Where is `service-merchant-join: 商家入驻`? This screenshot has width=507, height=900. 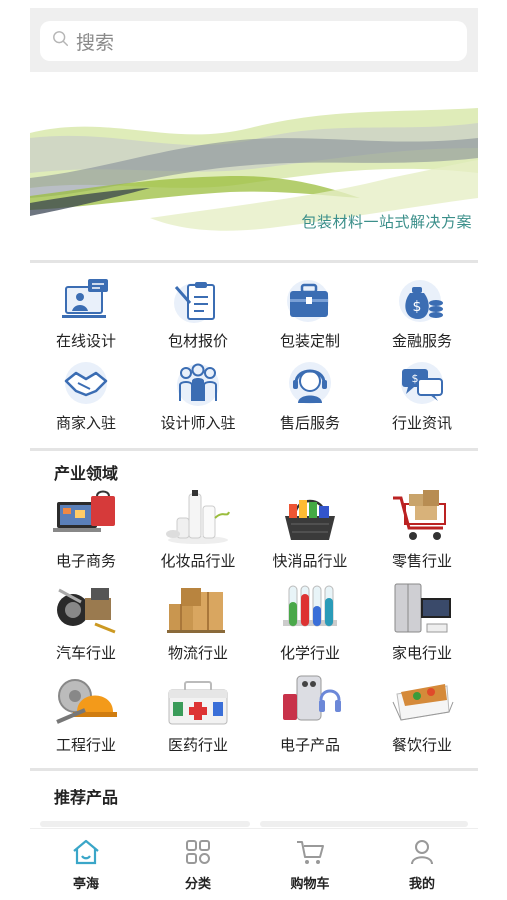 service-merchant-join: 商家入驻 is located at coordinates (86, 402).